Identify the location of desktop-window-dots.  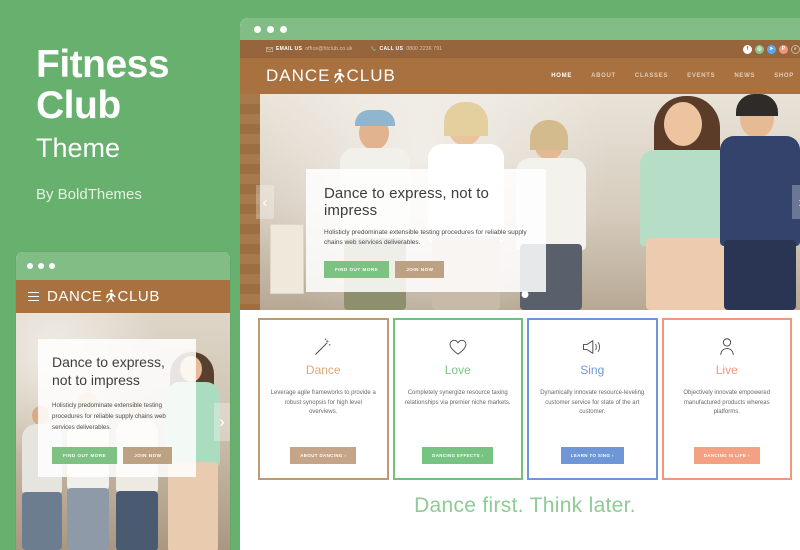
(270, 29).